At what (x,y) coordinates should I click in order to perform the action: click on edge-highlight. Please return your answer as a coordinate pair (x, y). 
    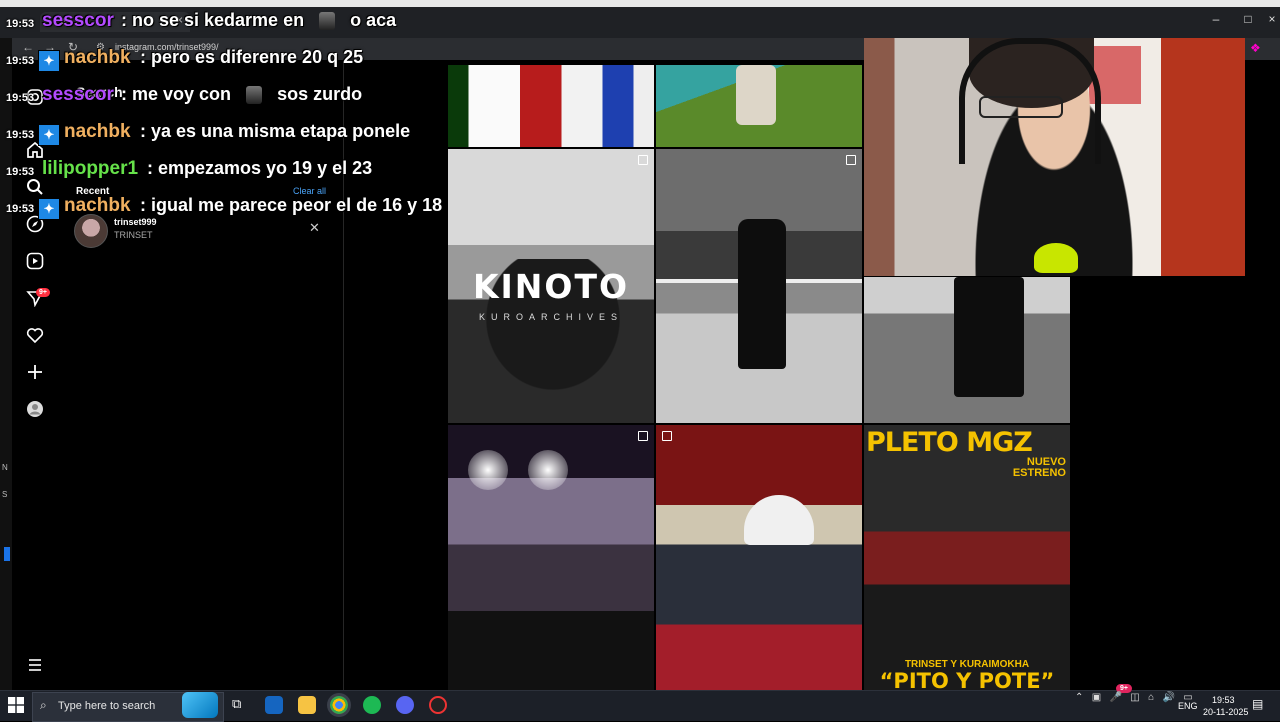
    Looking at the image, I should click on (7, 554).